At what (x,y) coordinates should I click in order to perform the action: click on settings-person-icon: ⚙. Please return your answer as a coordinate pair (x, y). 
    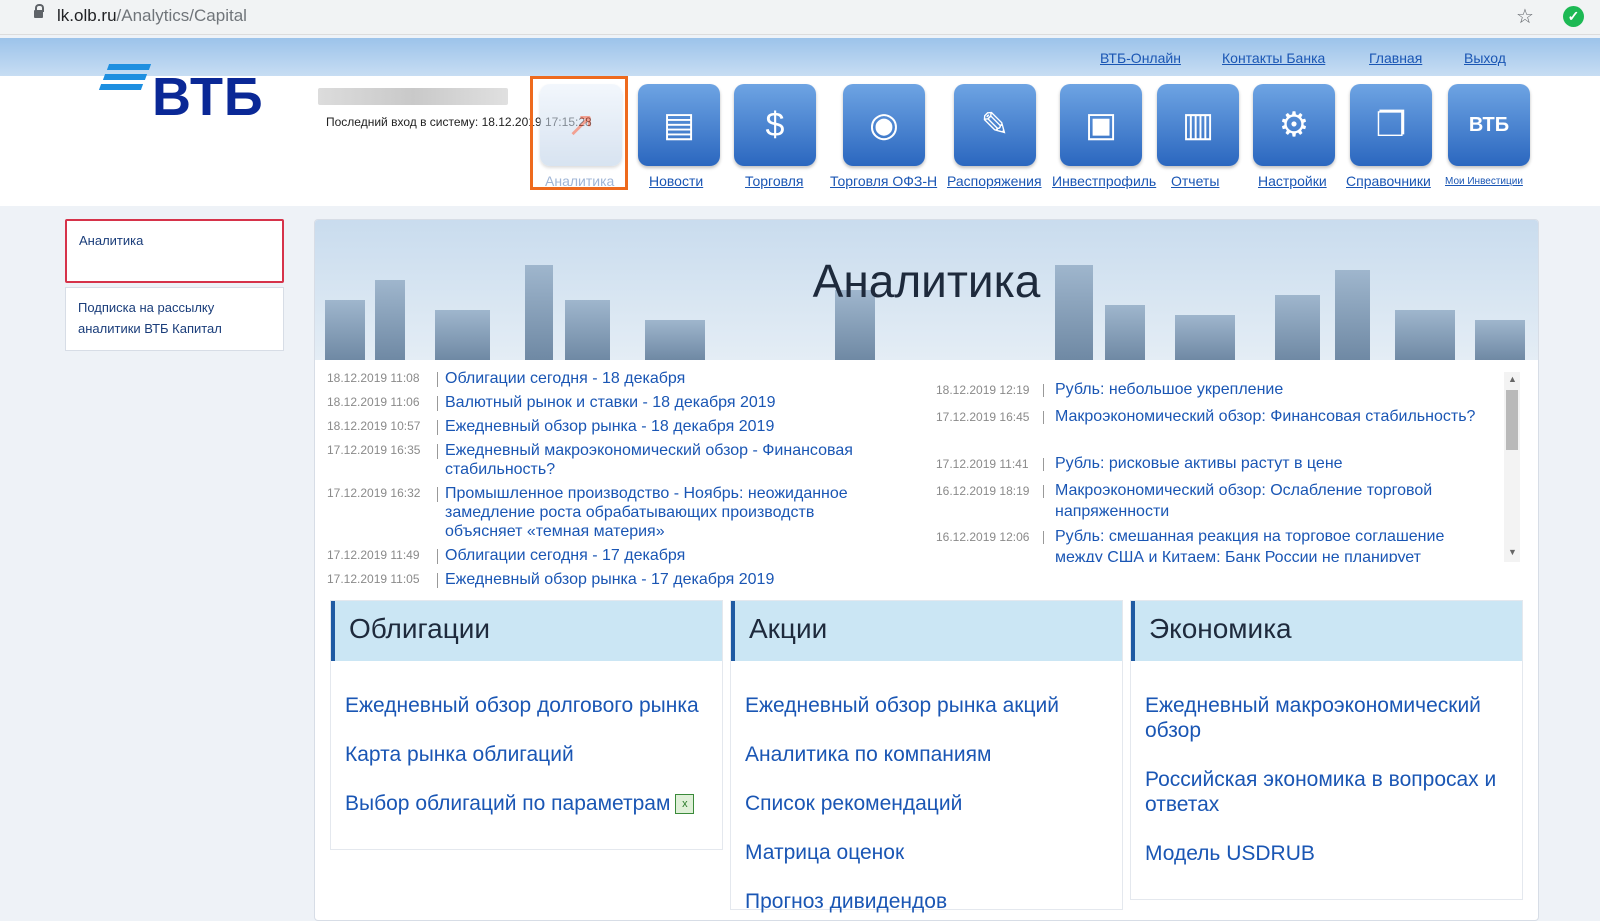
    Looking at the image, I should click on (1294, 125).